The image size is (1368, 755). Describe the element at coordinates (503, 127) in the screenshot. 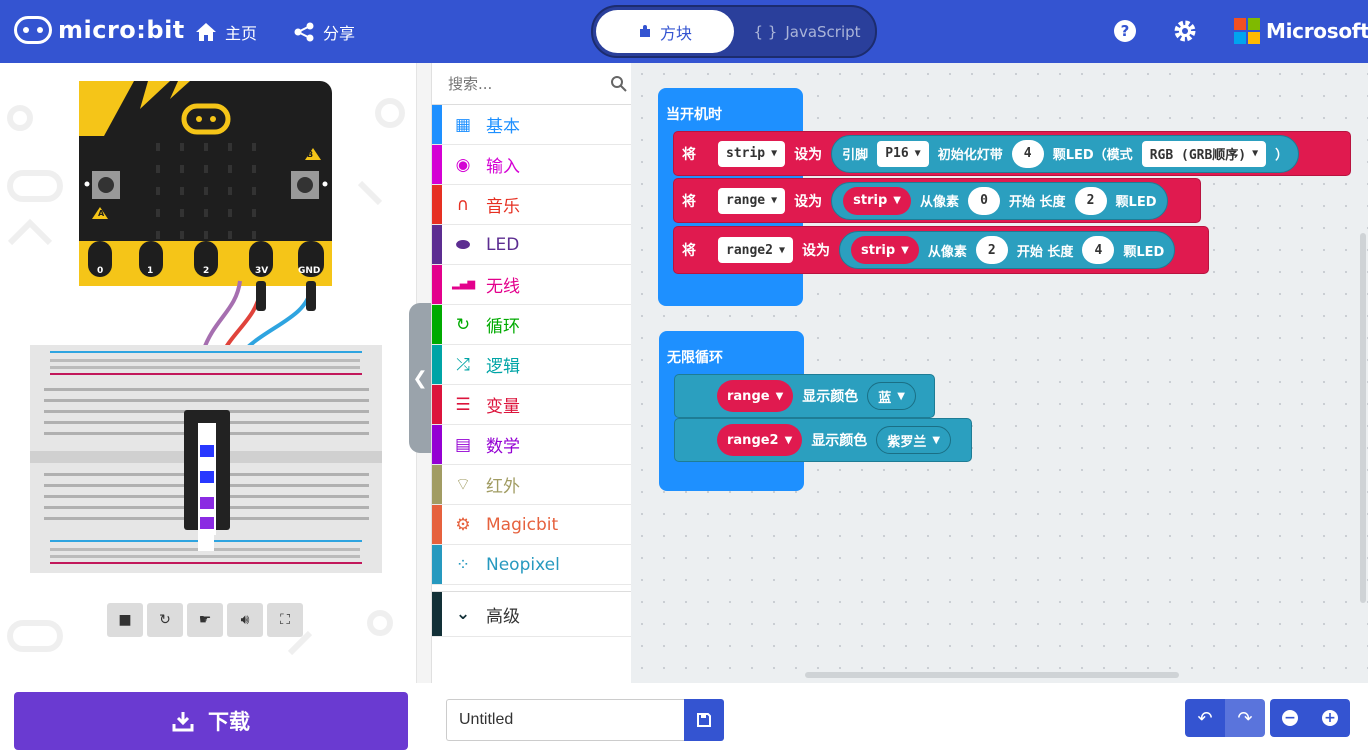

I see `category-label: 基本` at that location.